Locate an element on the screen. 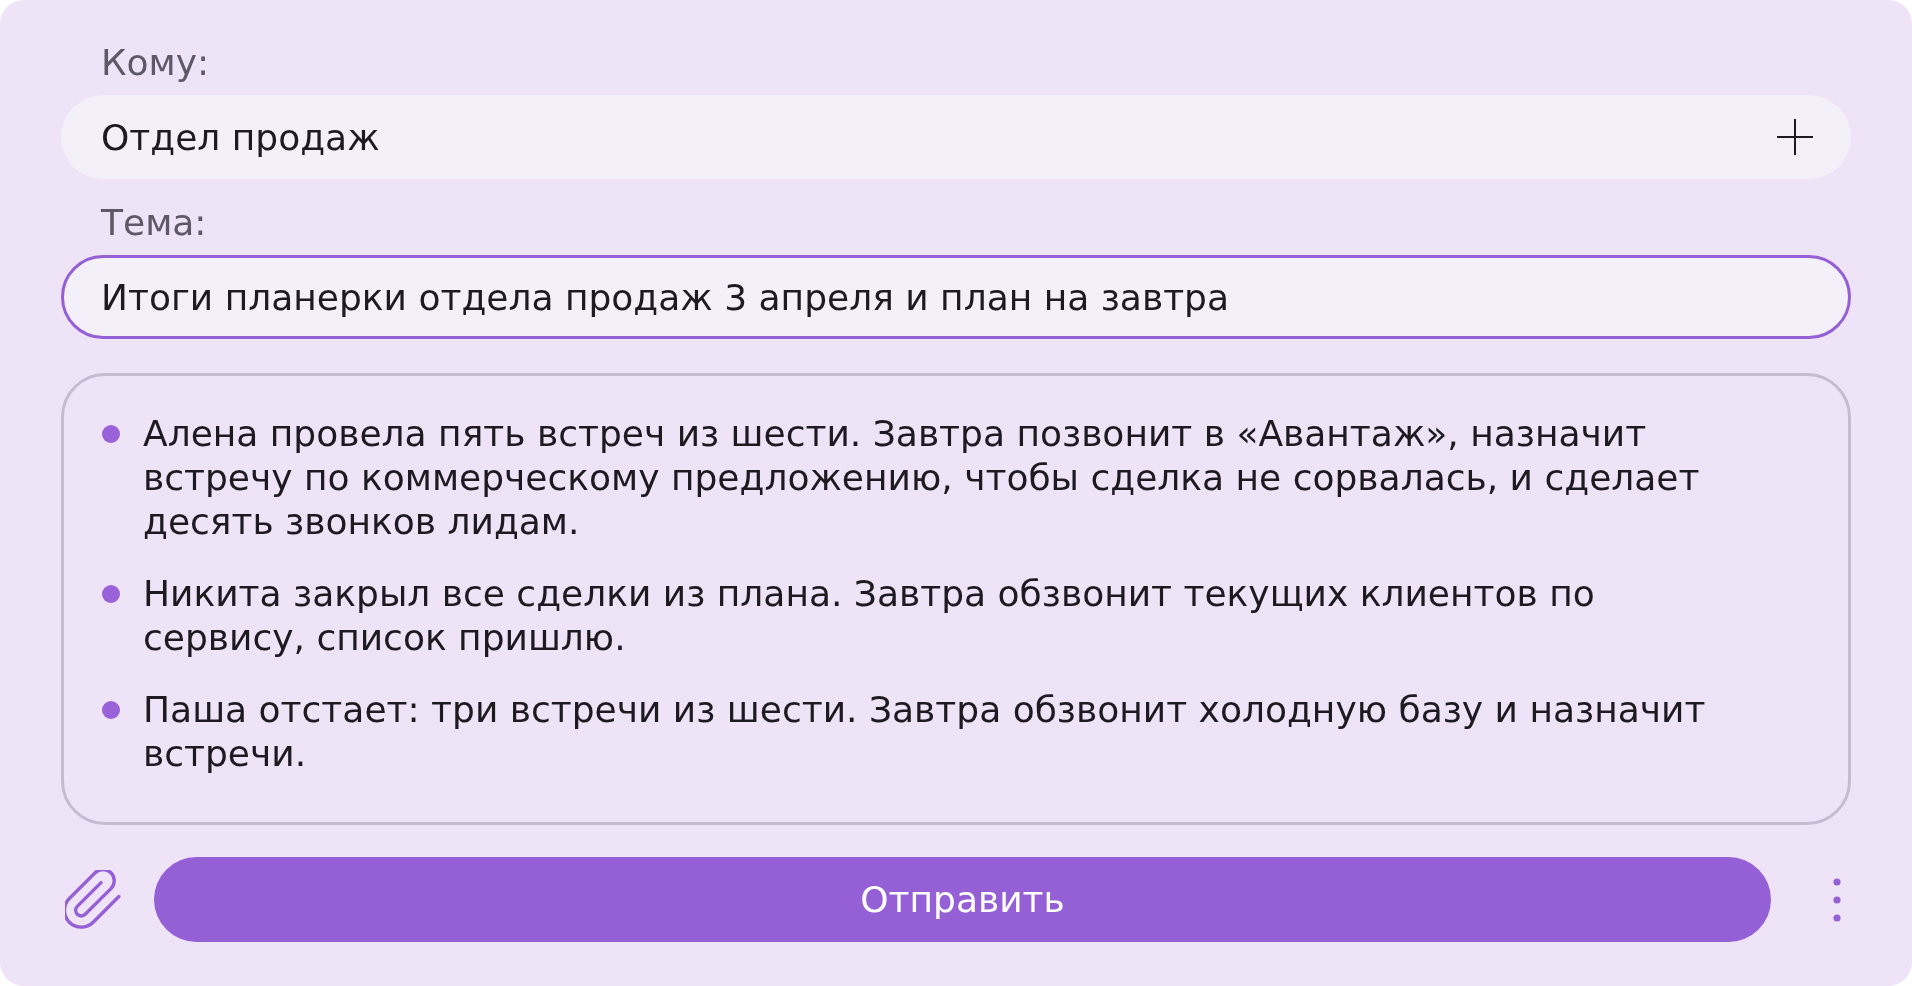 This screenshot has height=986, width=1912. list-item-text: Паша отстает: три встречи из шести. Завтра обзвонит холодную базу и назначит встречи. is located at coordinates (925, 732).